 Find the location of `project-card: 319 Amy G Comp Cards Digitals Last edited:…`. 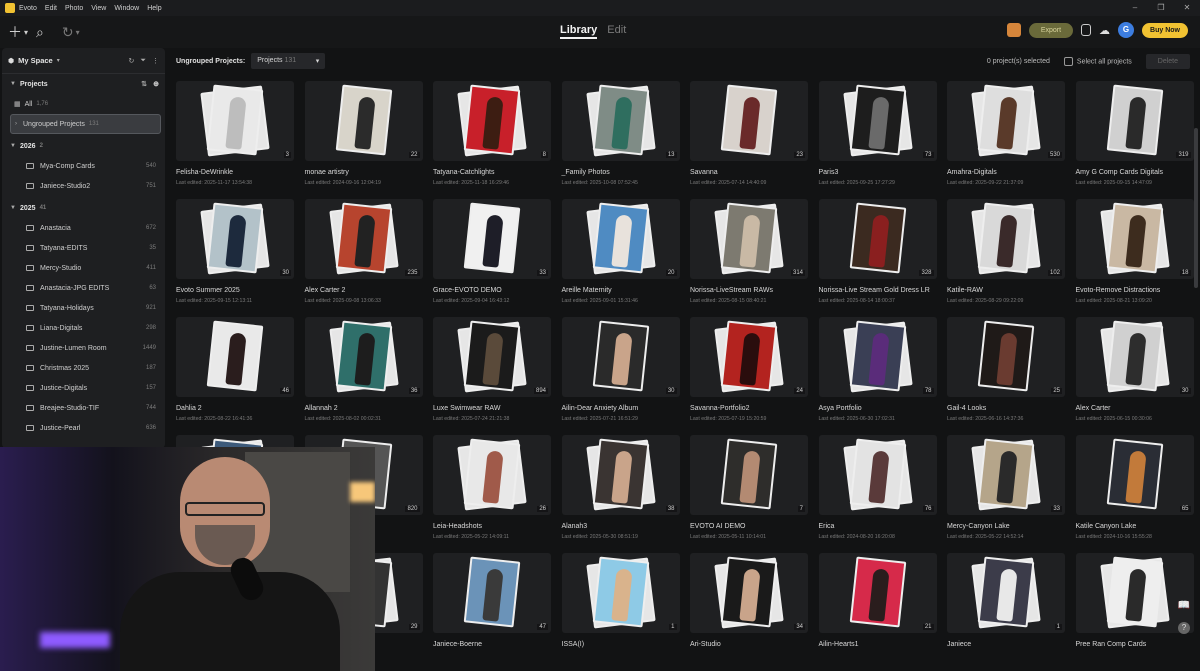

project-card: 319 Amy G Comp Cards Digitals Last edited:… is located at coordinates (1134, 137).